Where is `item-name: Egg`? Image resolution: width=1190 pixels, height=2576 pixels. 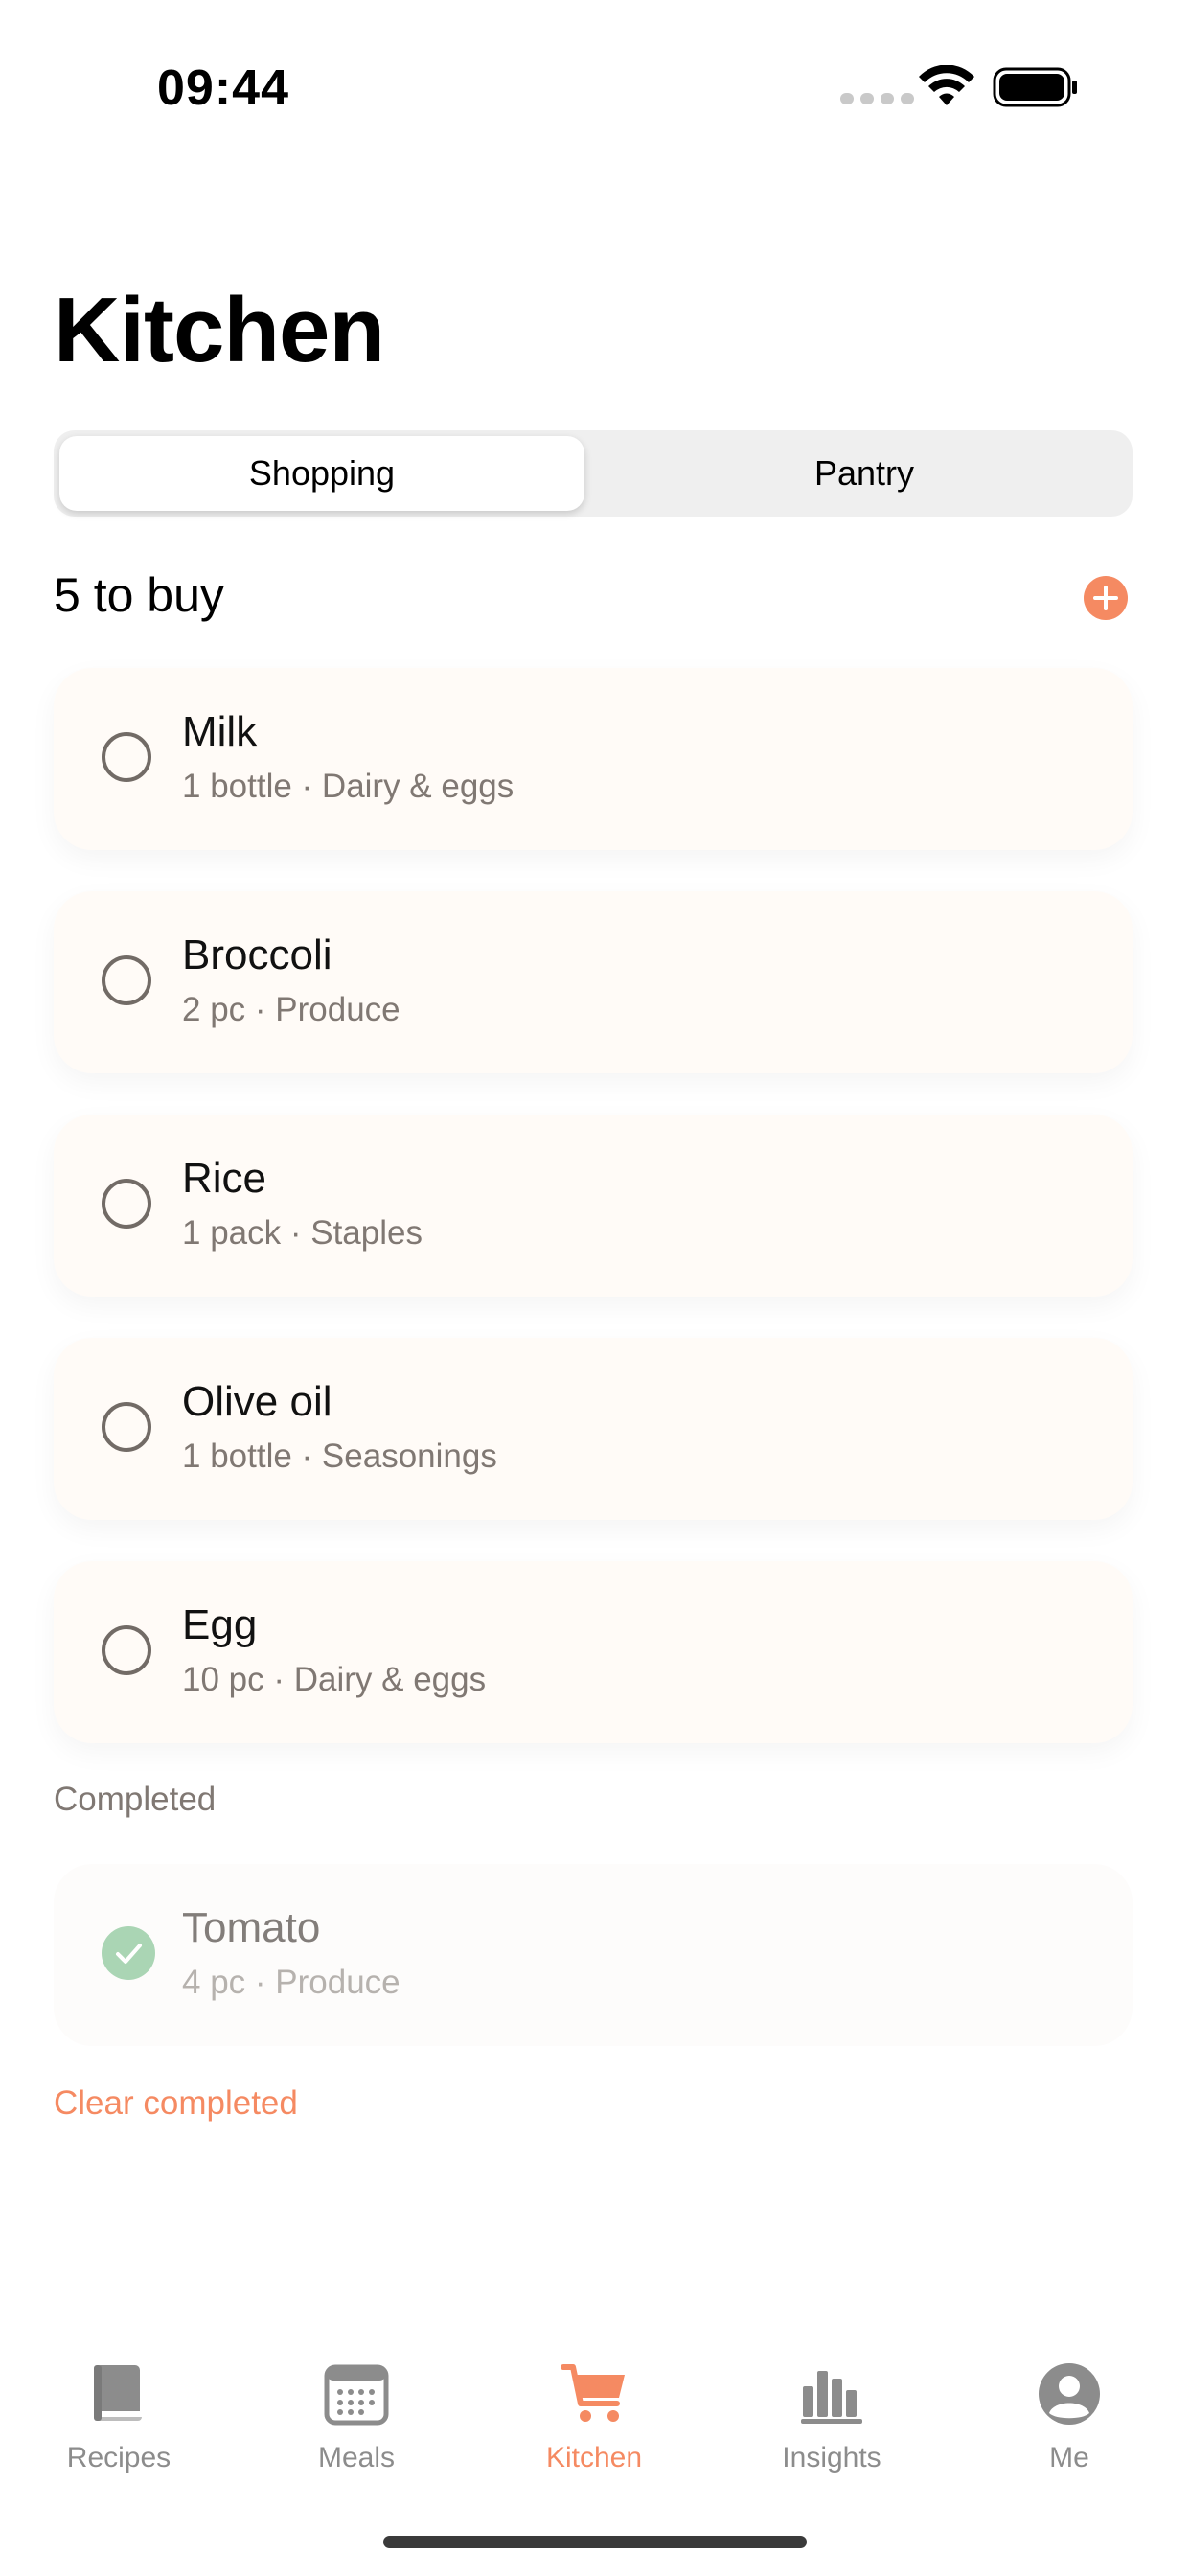 item-name: Egg is located at coordinates (220, 1624).